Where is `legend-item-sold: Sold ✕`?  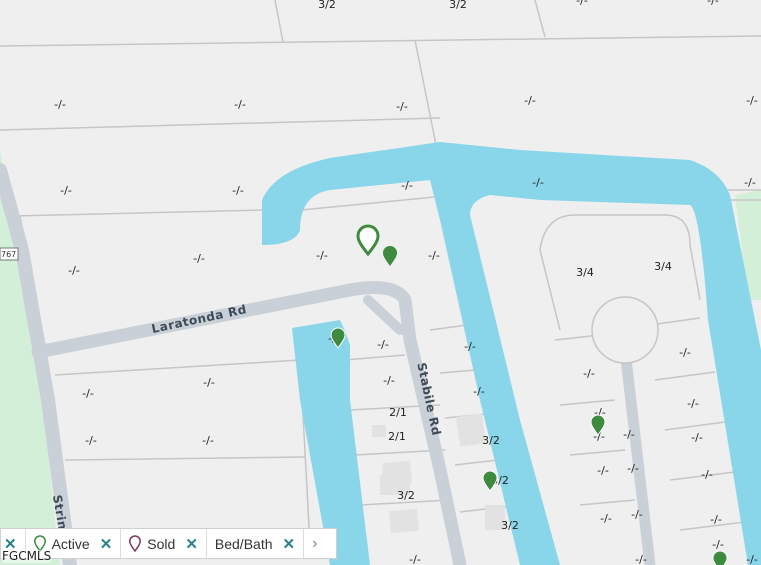 legend-item-sold: Sold ✕ is located at coordinates (164, 543).